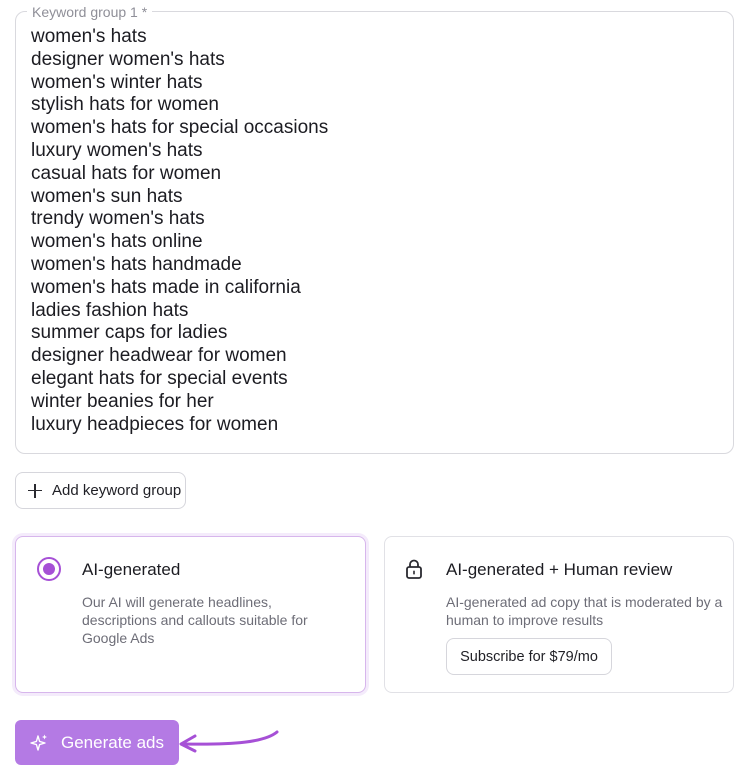  I want to click on plus-icon, so click(35, 490).